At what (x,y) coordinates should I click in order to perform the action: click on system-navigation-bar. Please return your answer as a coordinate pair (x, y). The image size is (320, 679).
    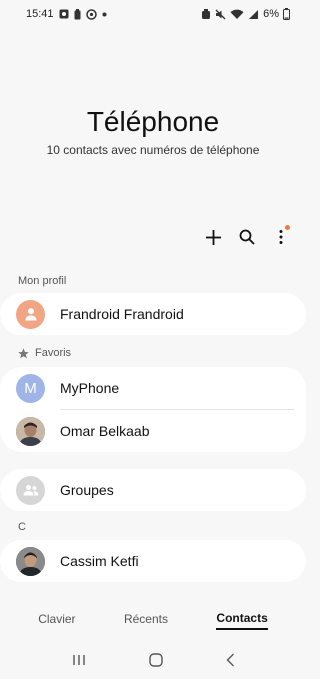
    Looking at the image, I should click on (153, 662).